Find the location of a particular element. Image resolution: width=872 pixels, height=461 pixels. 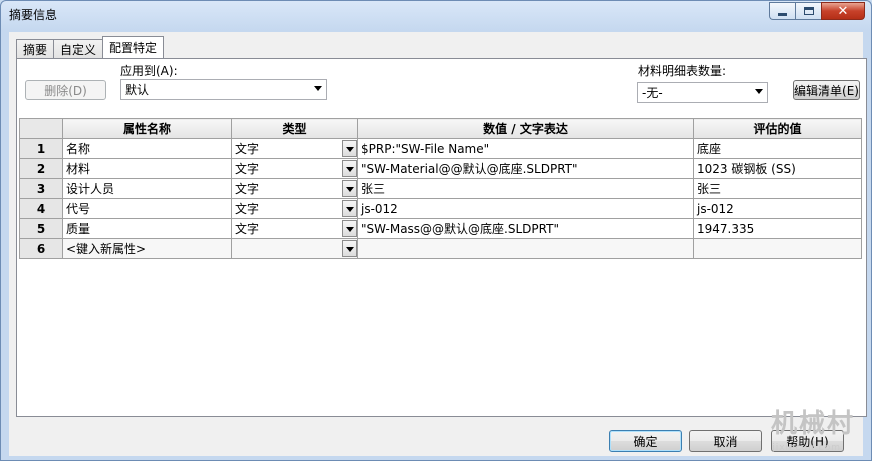

apply-to-label: 应用到(A): is located at coordinates (149, 71).